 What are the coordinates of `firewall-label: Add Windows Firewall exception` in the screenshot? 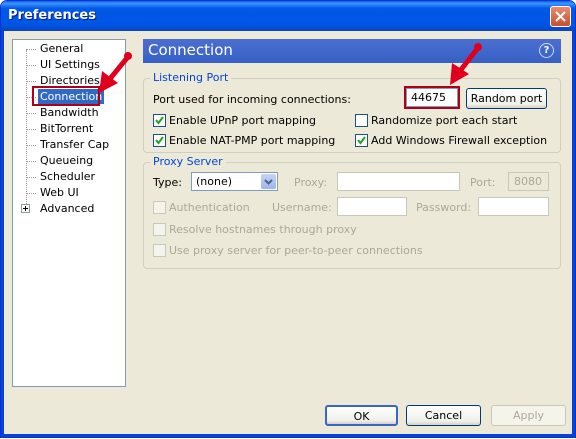 It's located at (459, 140).